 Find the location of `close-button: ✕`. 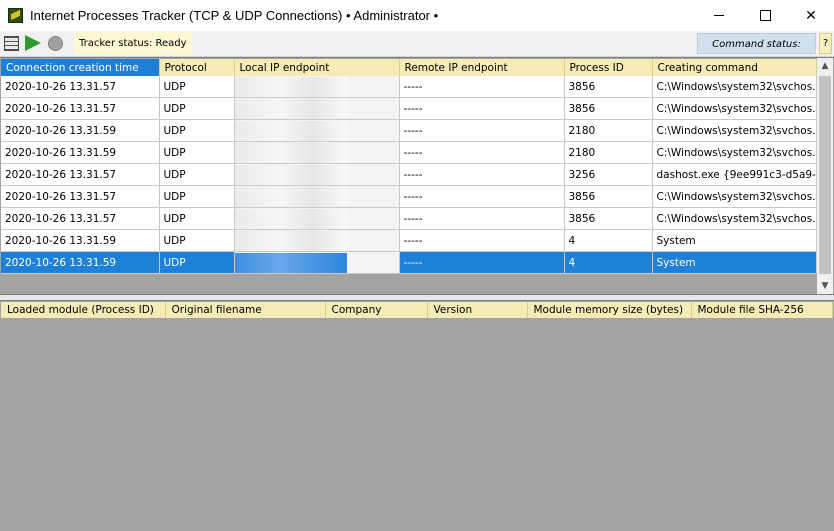

close-button: ✕ is located at coordinates (811, 15).